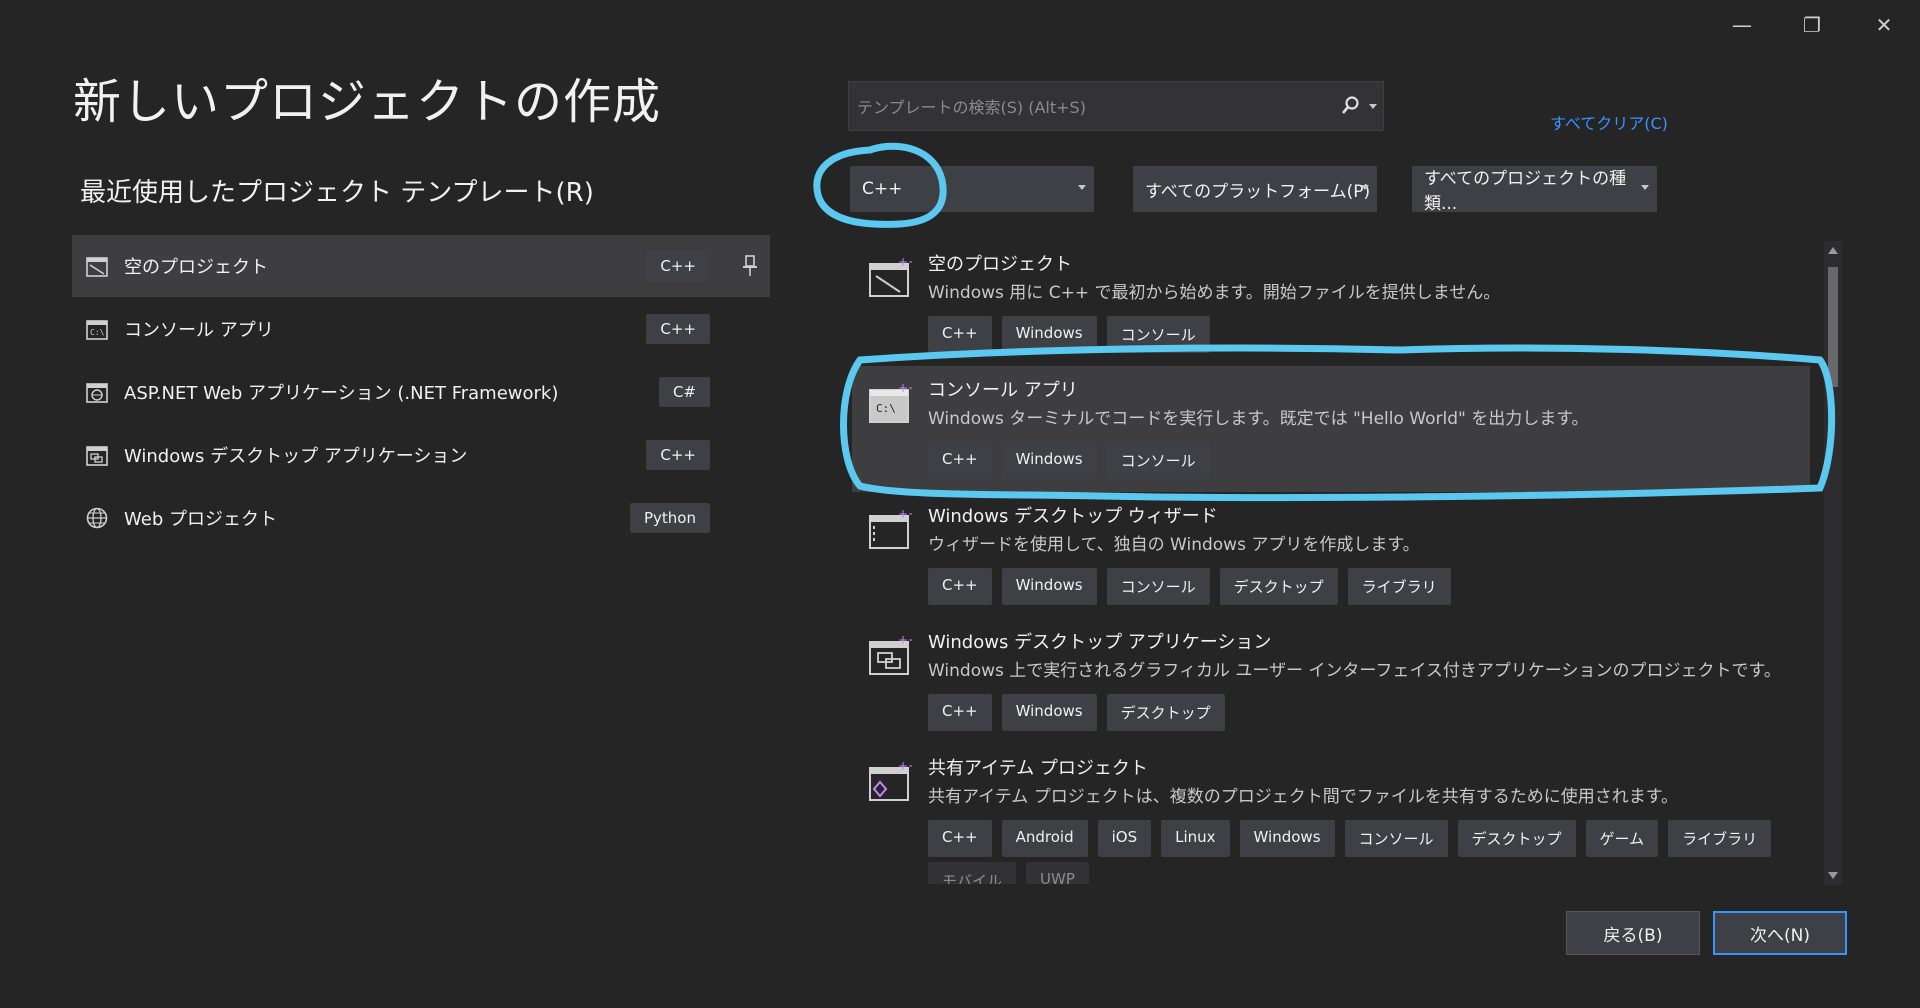 This screenshot has height=1008, width=1920. What do you see at coordinates (1073, 516) in the screenshot?
I see `template-name: Windows デスクトップ ウィザード` at bounding box center [1073, 516].